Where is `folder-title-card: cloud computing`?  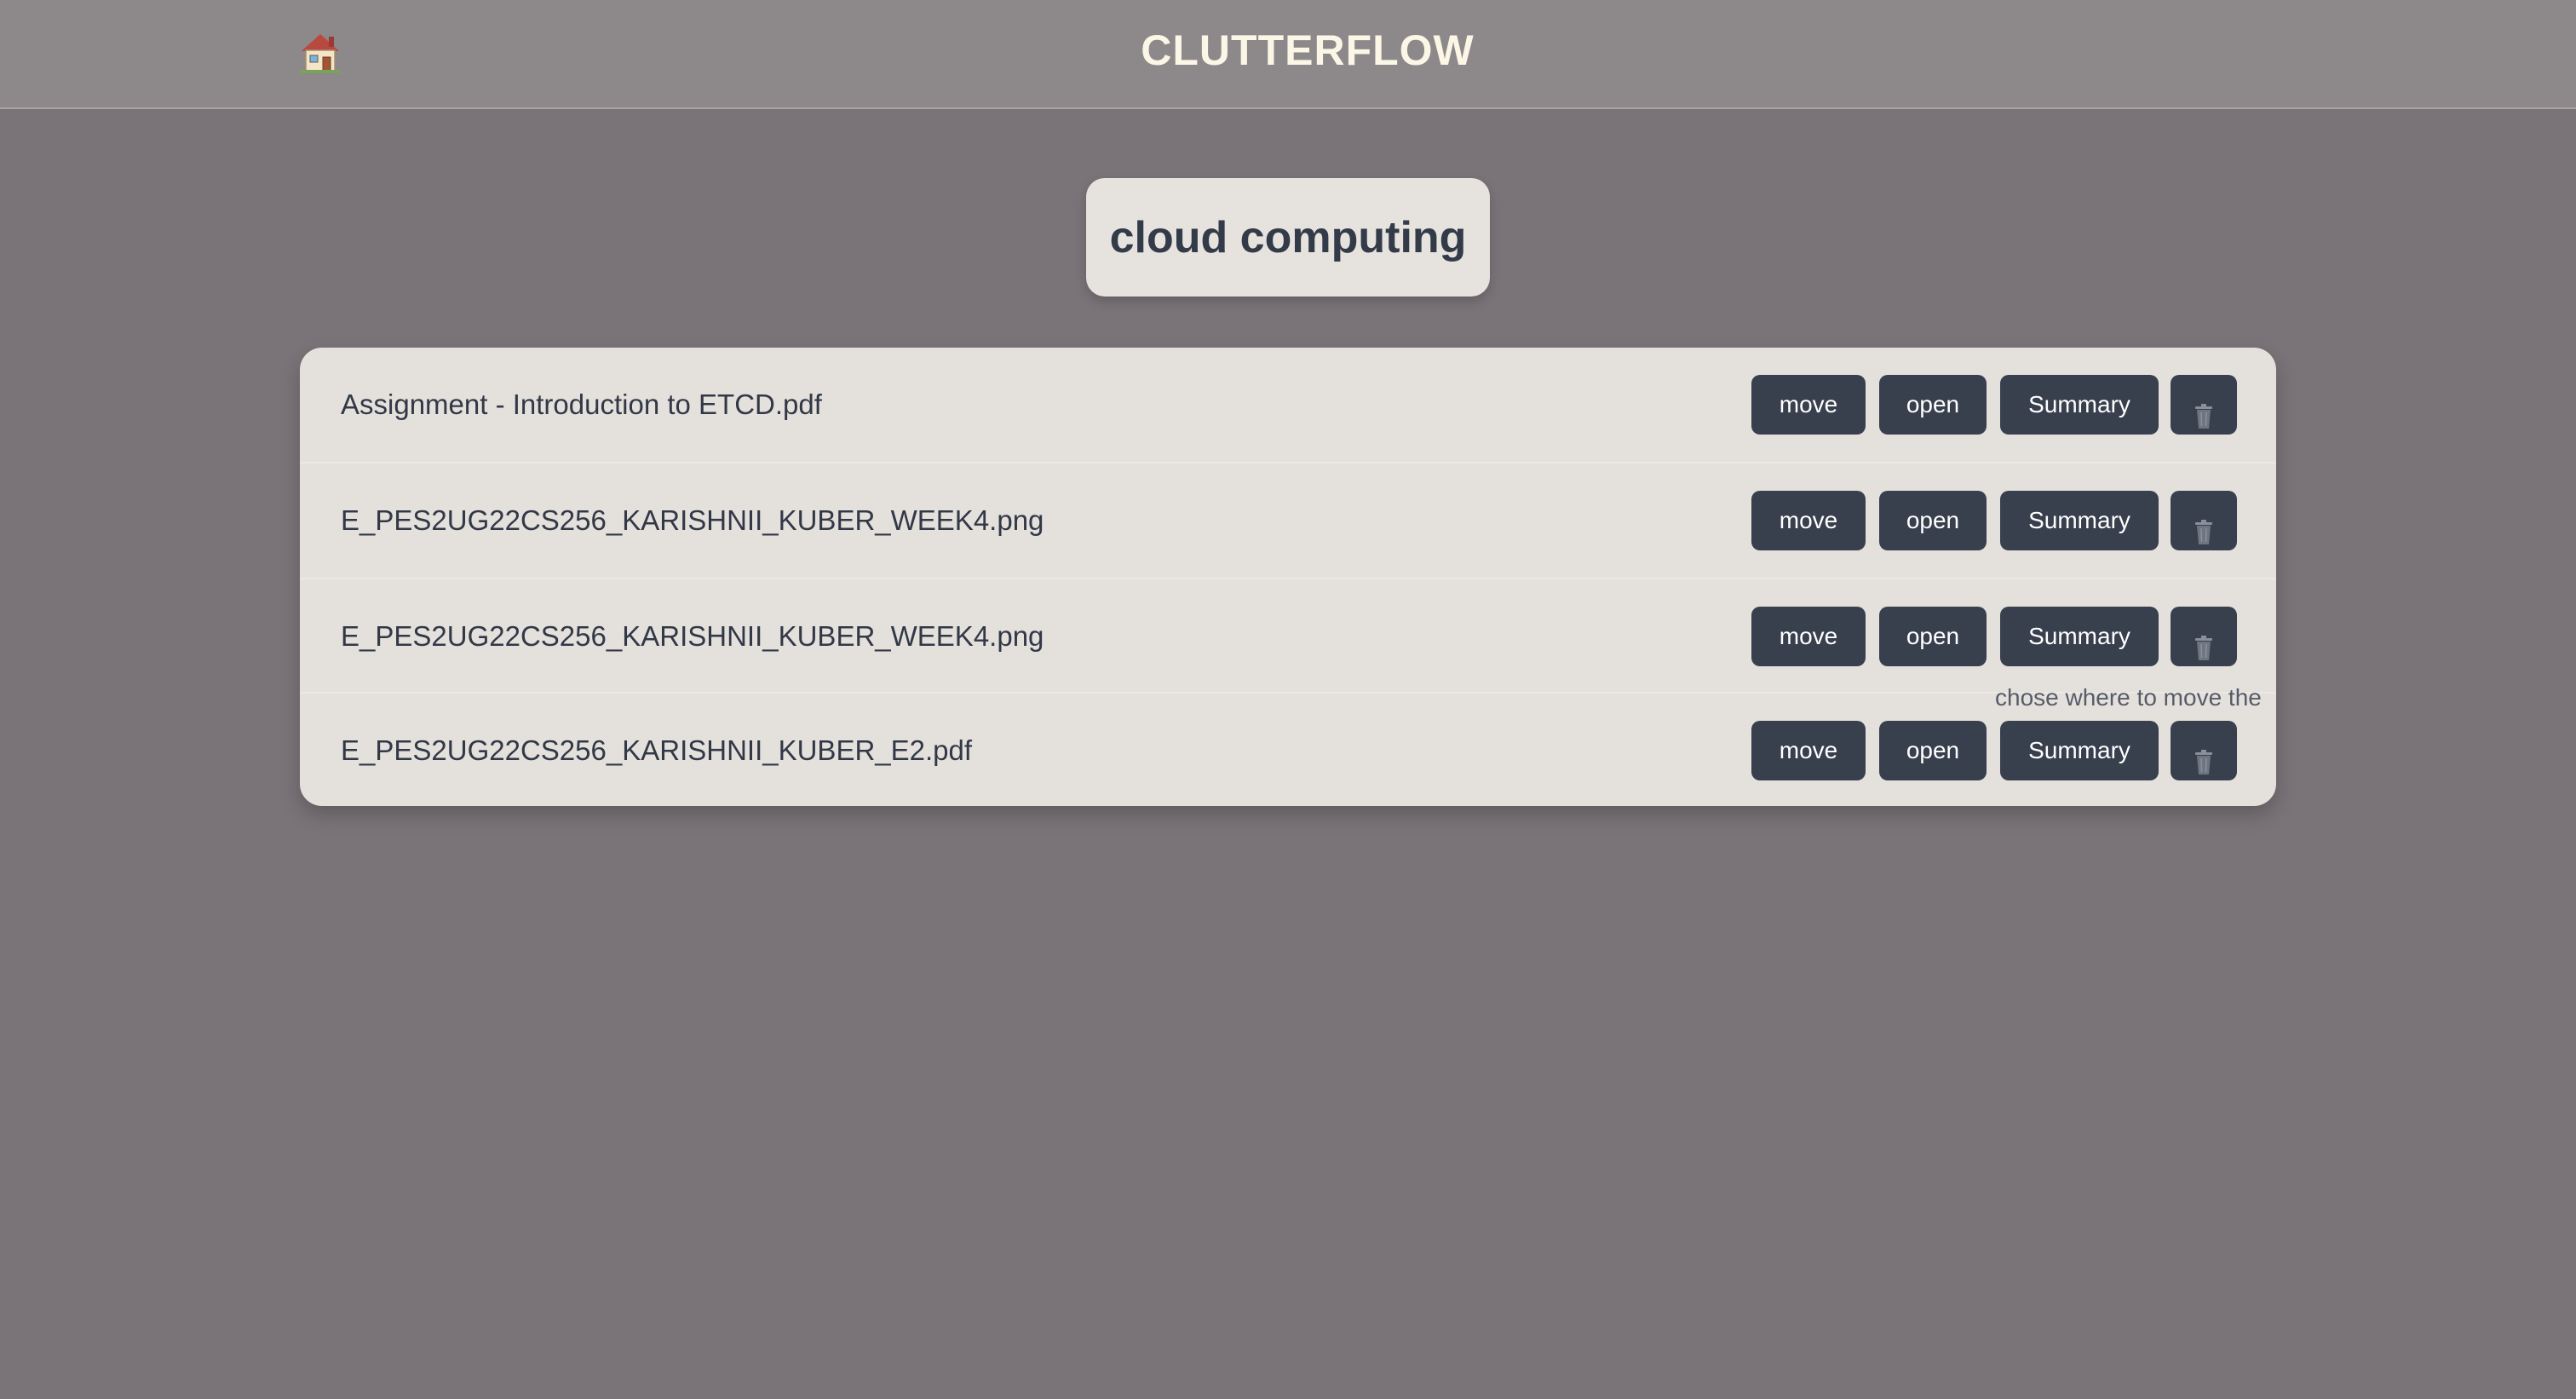 folder-title-card: cloud computing is located at coordinates (1288, 237).